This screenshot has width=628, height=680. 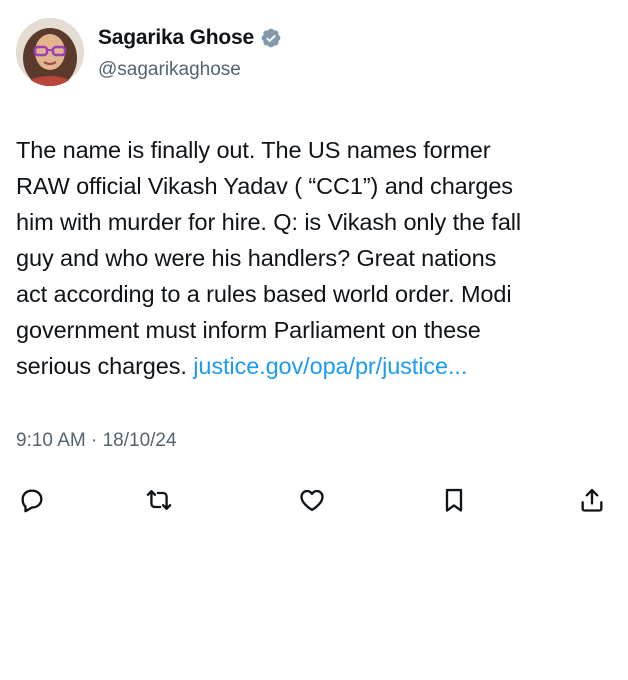 I want to click on author-name: Sagarika Ghose, so click(x=190, y=38).